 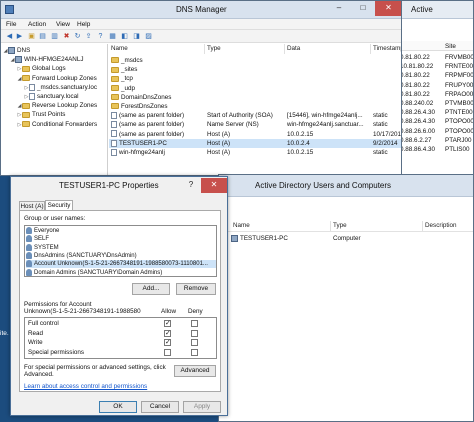 I want to click on list-item: DnsAdmins (SANCTUARY\DnsAdmin), so click(x=121, y=255).